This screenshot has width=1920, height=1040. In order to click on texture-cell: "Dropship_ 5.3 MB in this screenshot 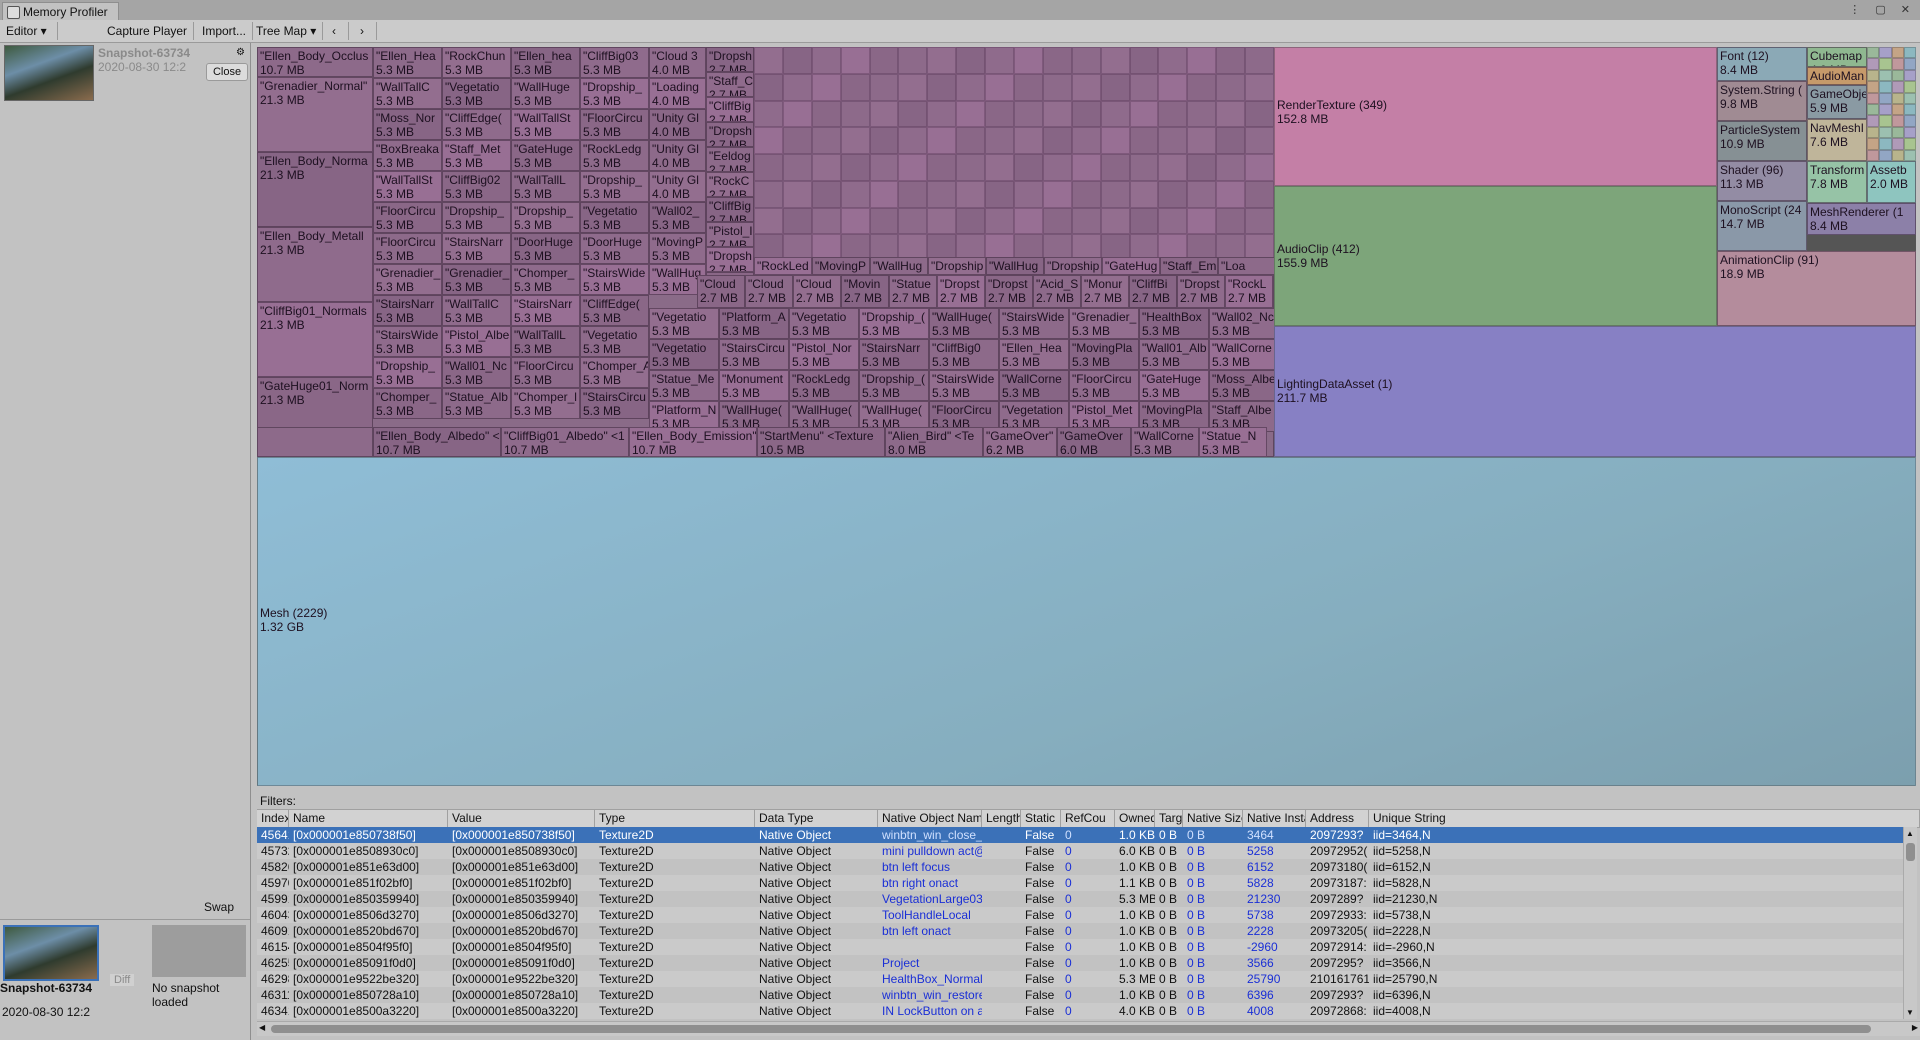, I will do `click(476, 217)`.